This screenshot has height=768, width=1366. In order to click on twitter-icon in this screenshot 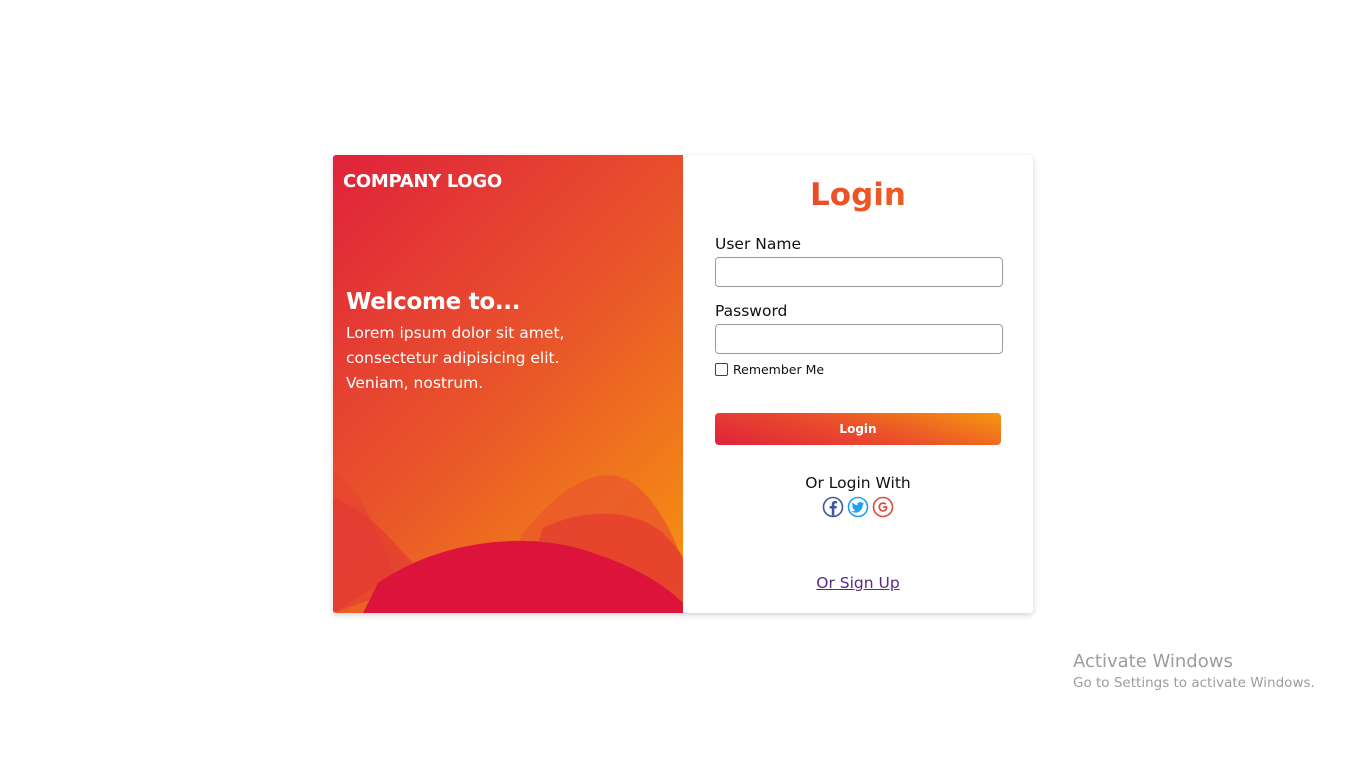, I will do `click(858, 507)`.